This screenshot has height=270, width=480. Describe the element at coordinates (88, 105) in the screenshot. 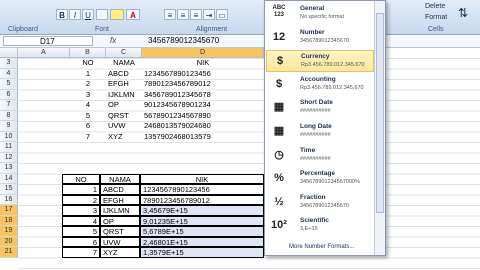

I see `table1-no-cell: 4` at that location.